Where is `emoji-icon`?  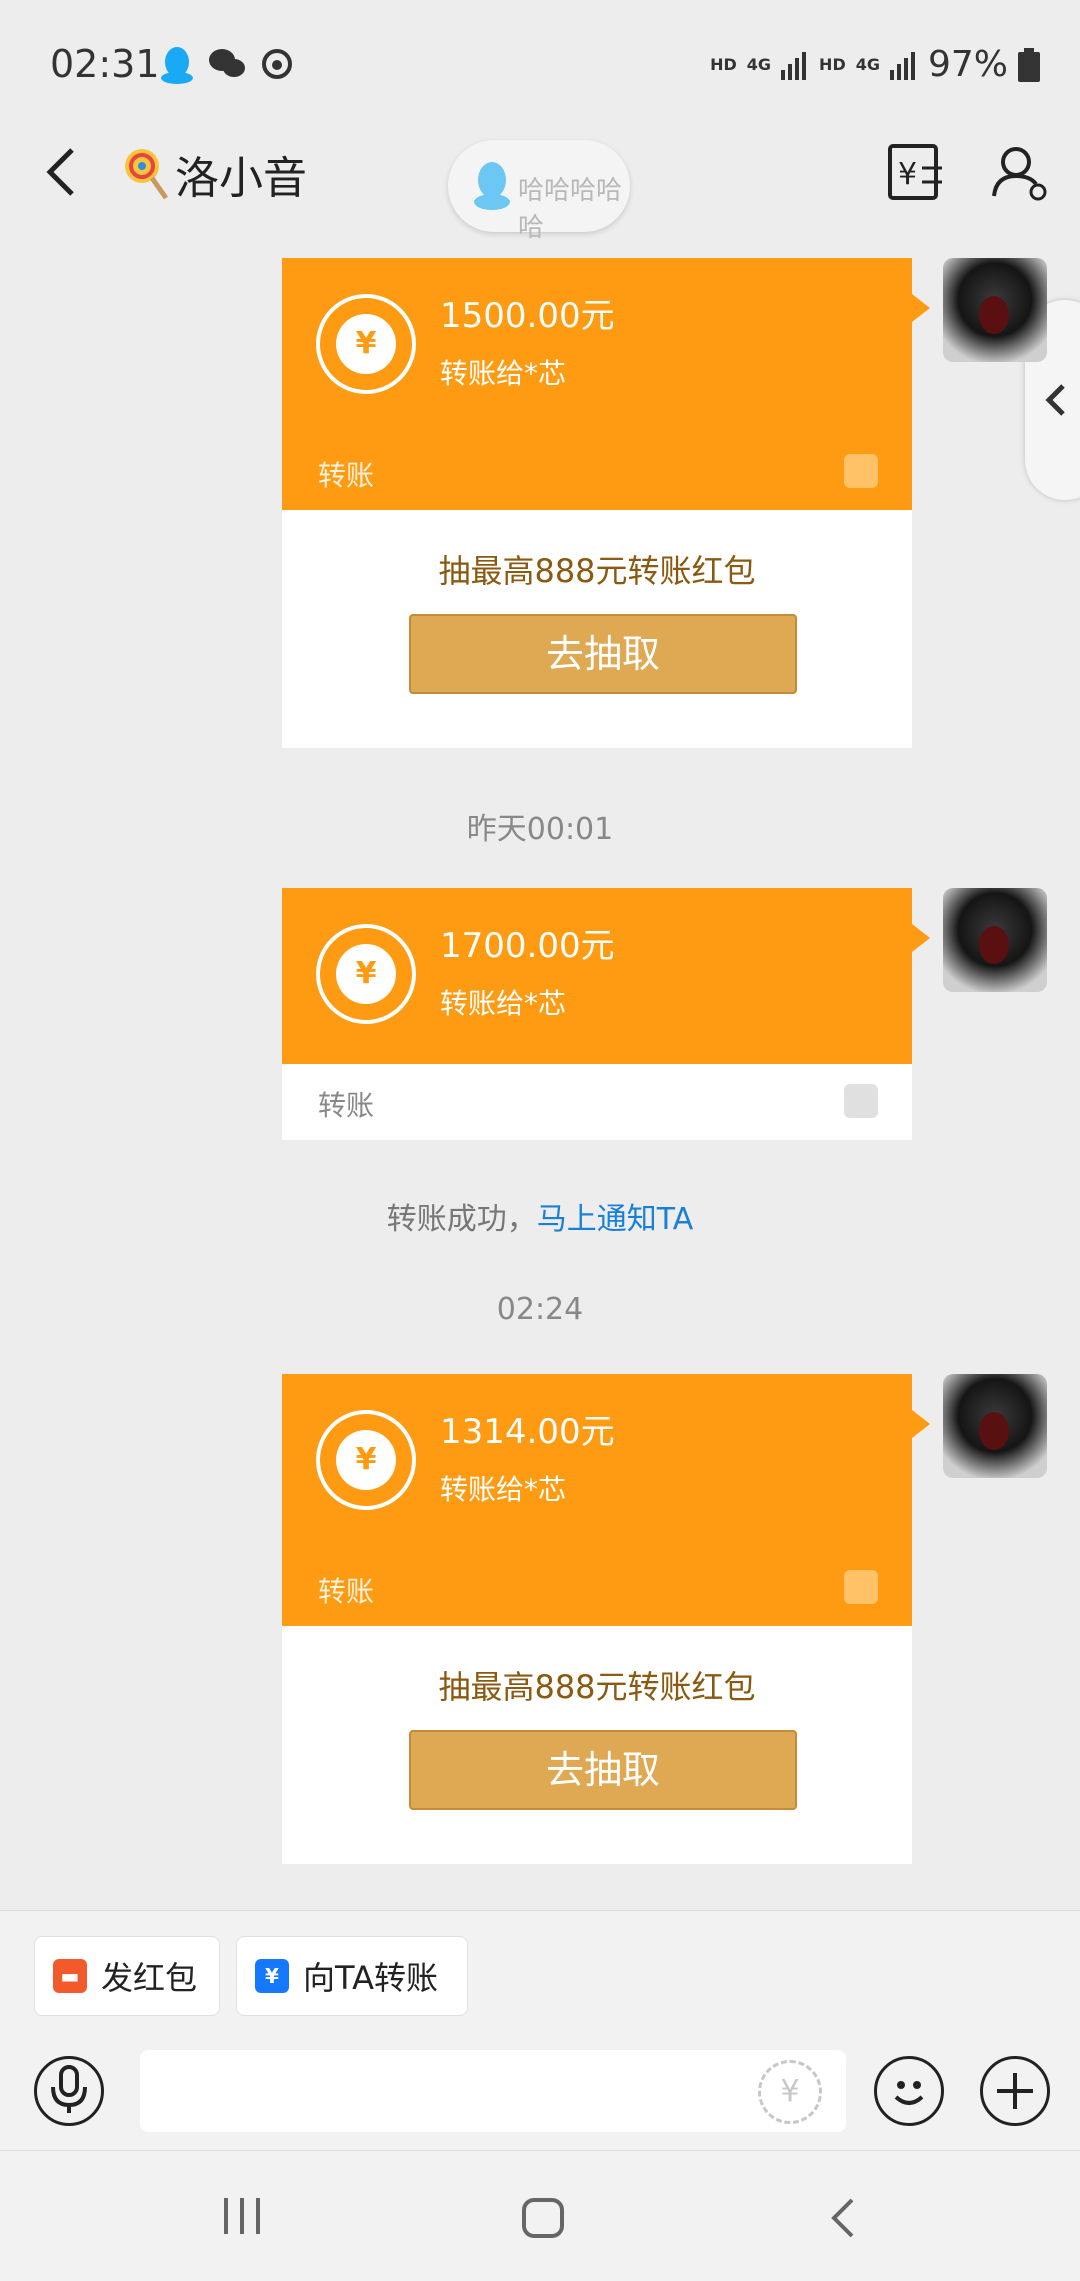
emoji-icon is located at coordinates (909, 2093).